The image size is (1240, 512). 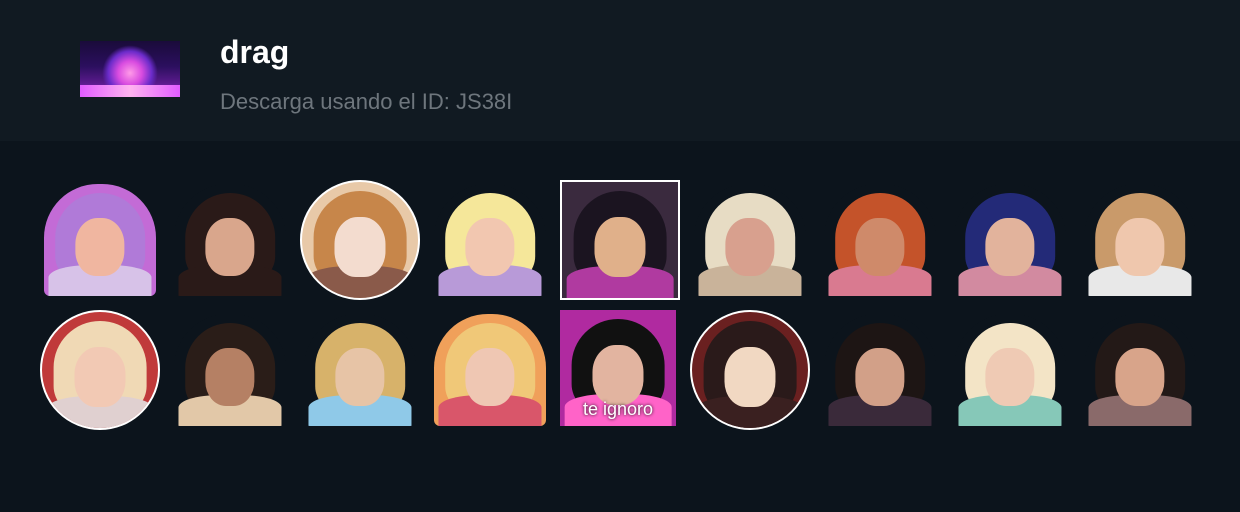 I want to click on sticker-steering-wheel-queen, so click(x=880, y=240).